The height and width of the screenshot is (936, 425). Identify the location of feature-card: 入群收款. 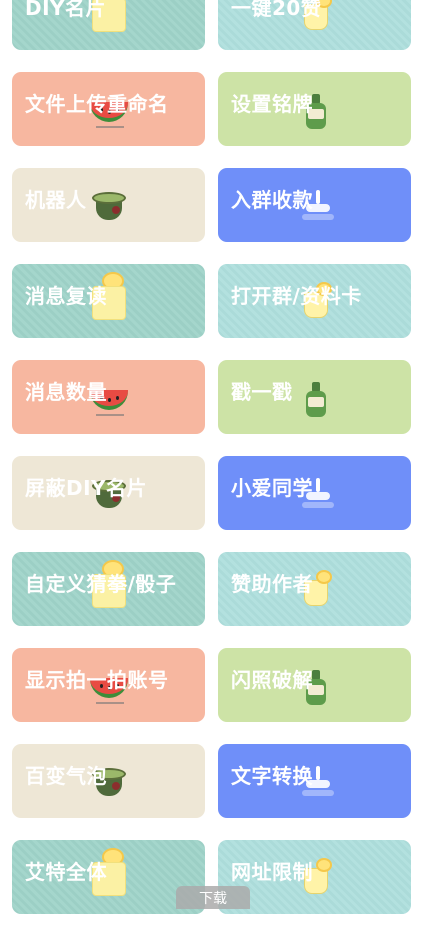
(314, 205).